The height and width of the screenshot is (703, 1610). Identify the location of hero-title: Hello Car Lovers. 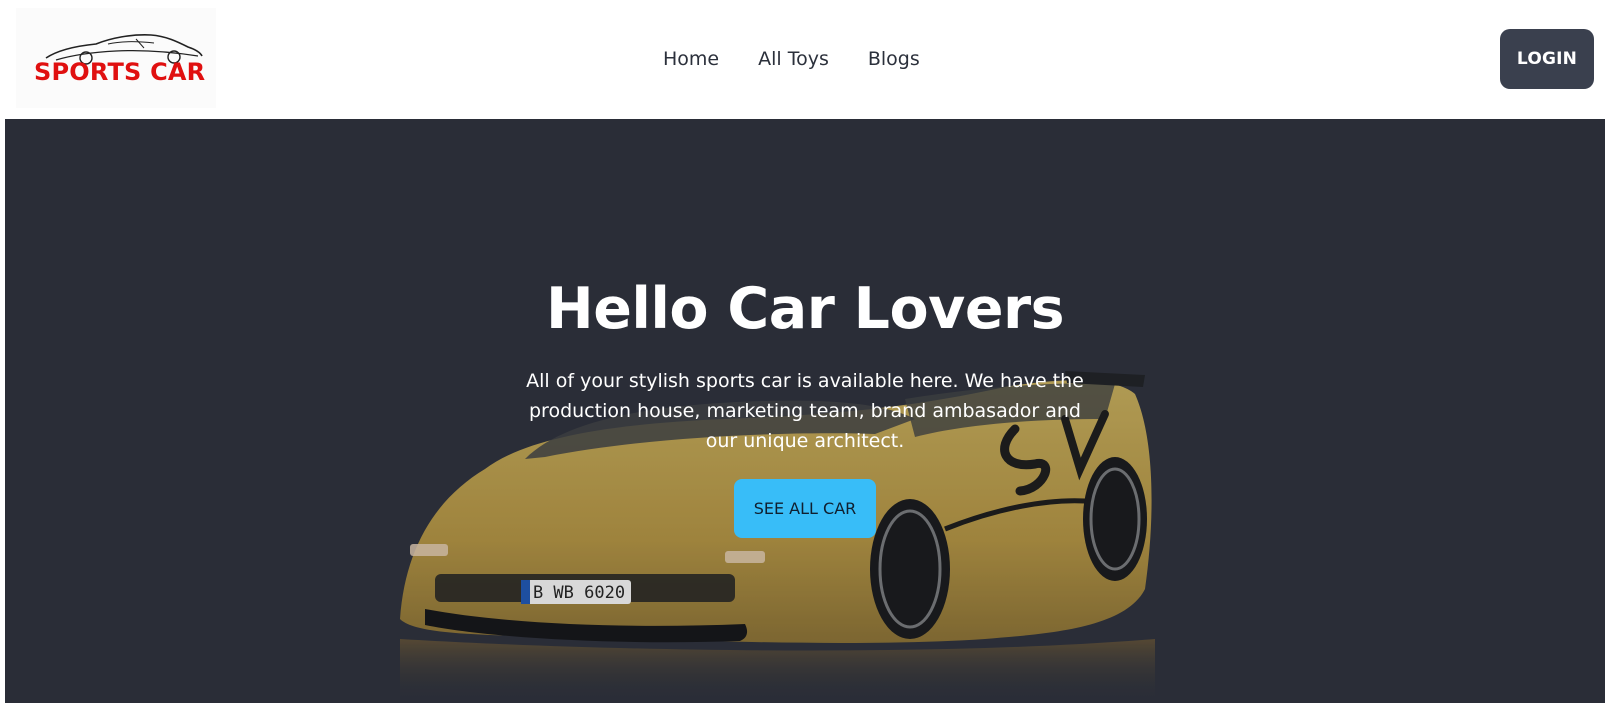
(805, 309).